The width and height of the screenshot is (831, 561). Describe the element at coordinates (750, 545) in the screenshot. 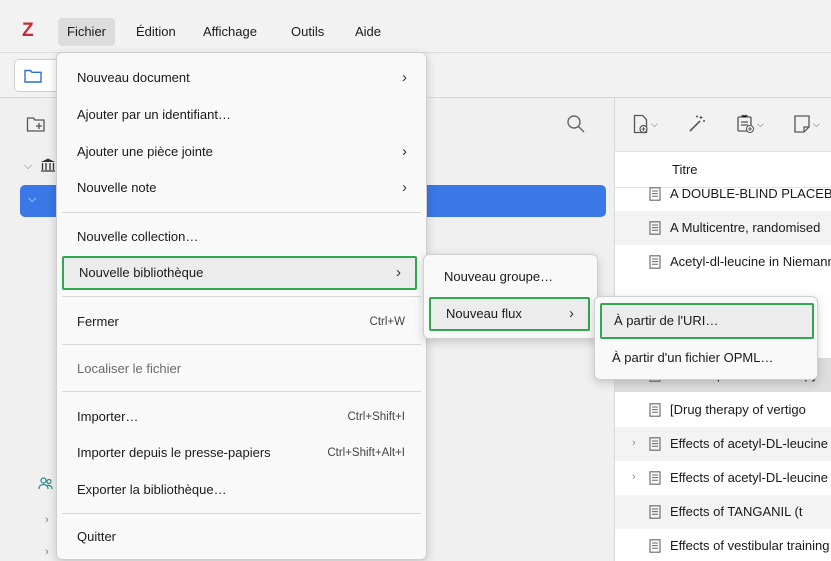

I see `item-title: Effects of vestibular training` at that location.